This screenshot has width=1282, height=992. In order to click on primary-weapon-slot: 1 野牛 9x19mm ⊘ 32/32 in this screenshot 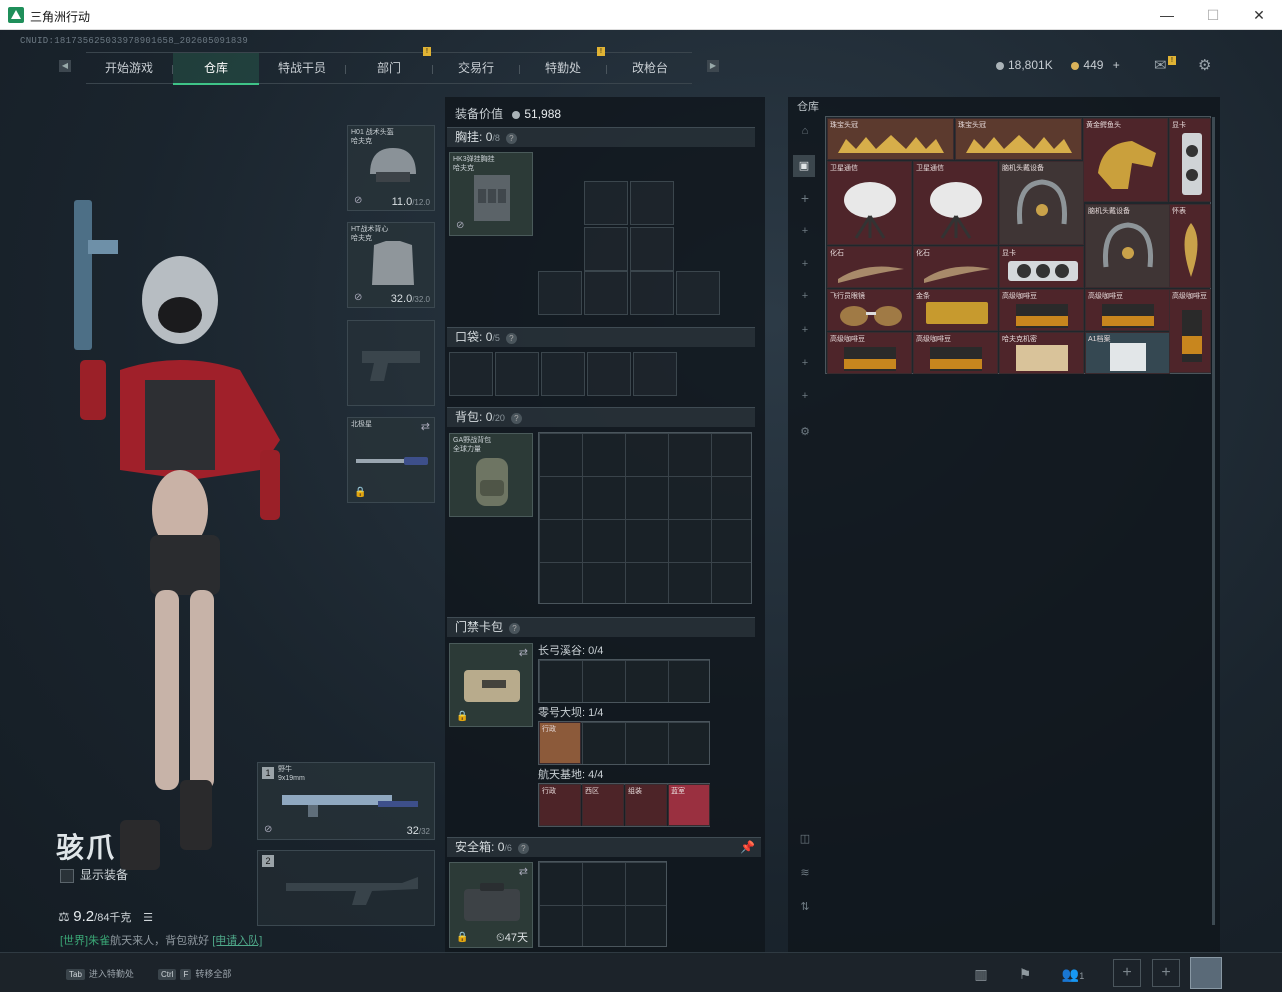, I will do `click(346, 801)`.